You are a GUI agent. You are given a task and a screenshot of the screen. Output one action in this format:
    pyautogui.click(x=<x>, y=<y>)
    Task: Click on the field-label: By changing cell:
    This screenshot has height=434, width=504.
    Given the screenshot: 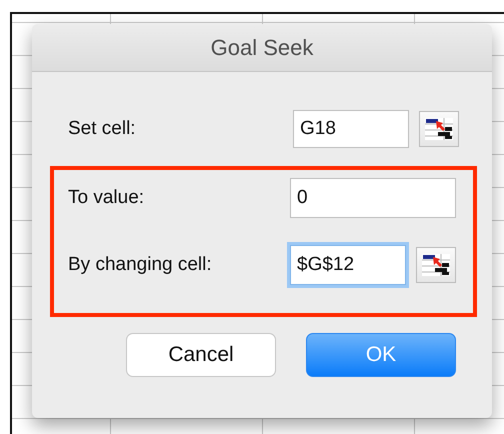 What is the action you would take?
    pyautogui.click(x=140, y=264)
    